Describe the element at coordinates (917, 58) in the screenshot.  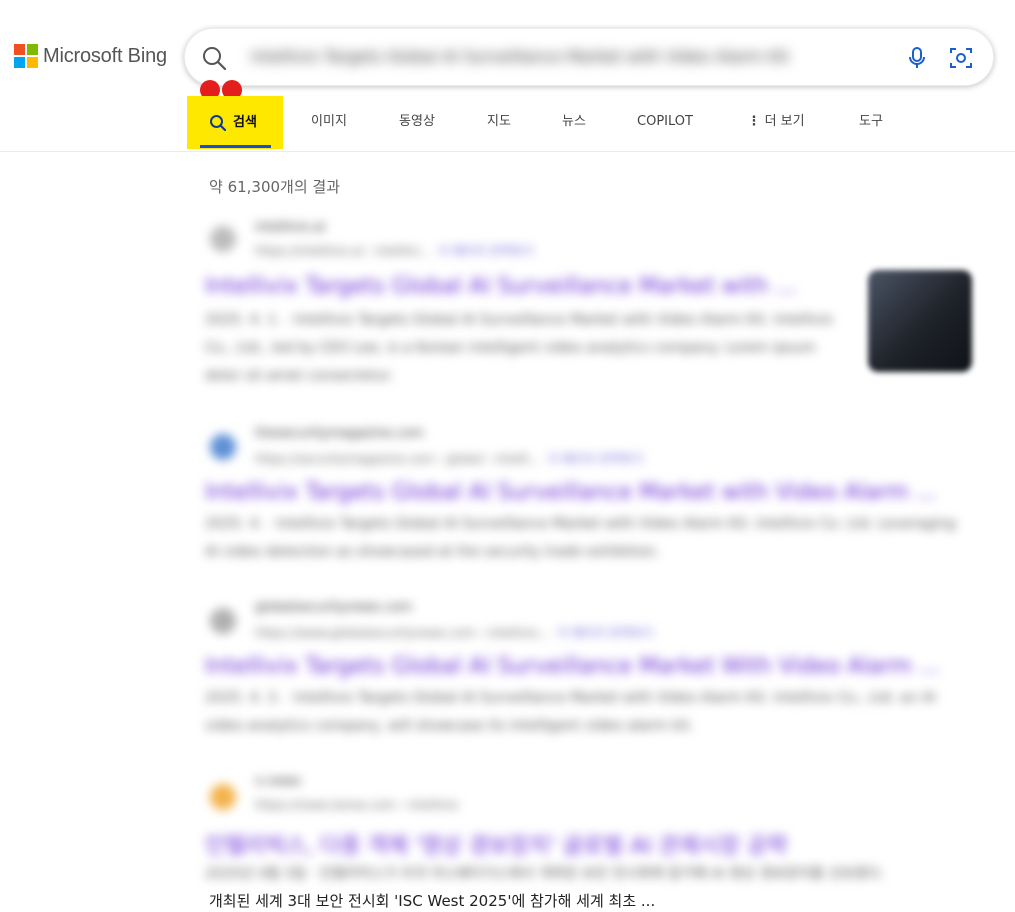
I see `microphone-icon` at that location.